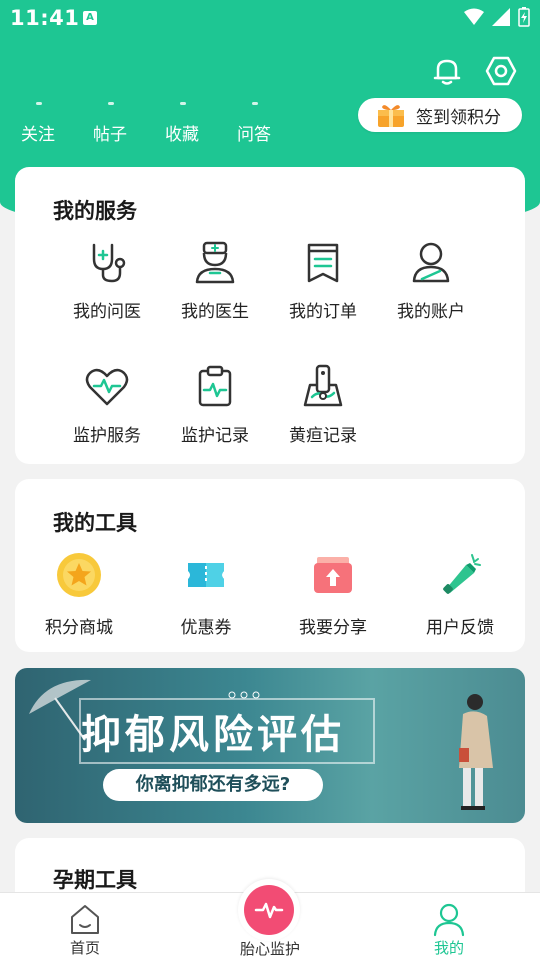 The height and width of the screenshot is (960, 540). Describe the element at coordinates (206, 628) in the screenshot. I see `tool-label: 优惠券` at that location.